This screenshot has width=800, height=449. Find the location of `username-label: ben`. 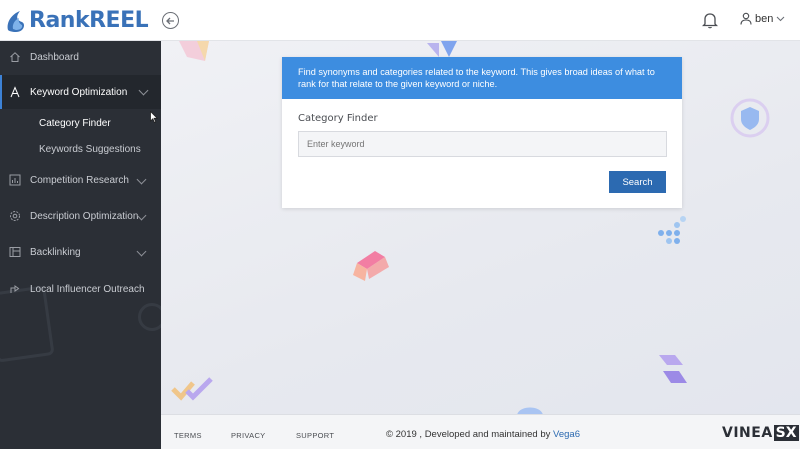

username-label: ben is located at coordinates (764, 18).